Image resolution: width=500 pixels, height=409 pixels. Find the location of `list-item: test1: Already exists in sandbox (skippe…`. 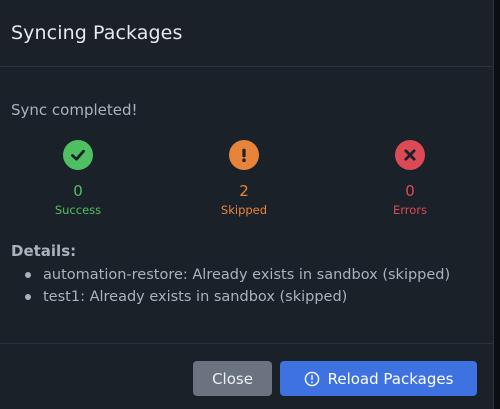

list-item: test1: Already exists in sandbox (skippe… is located at coordinates (236, 297).